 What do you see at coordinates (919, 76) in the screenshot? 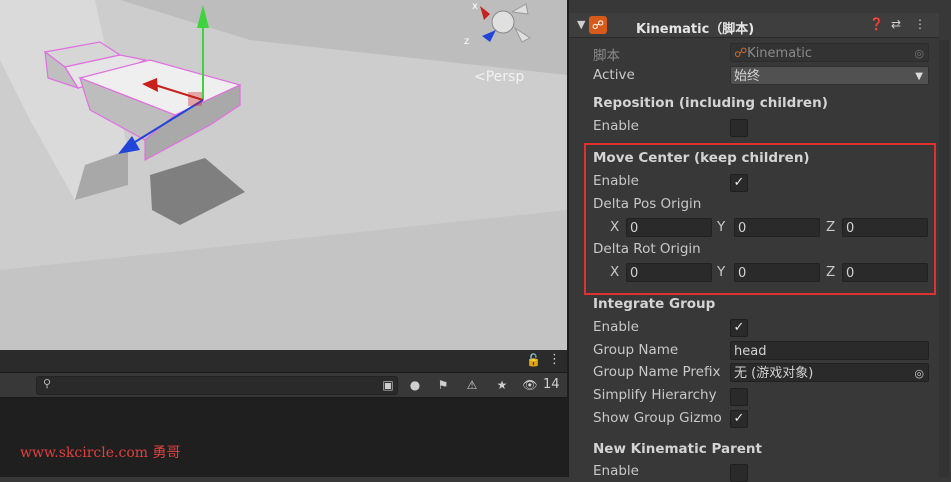
I see `dropdown-arrow-icon: ▼` at bounding box center [919, 76].